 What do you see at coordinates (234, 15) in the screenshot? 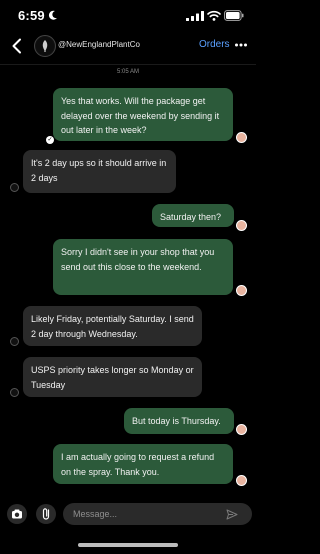
I see `battery-icon` at bounding box center [234, 15].